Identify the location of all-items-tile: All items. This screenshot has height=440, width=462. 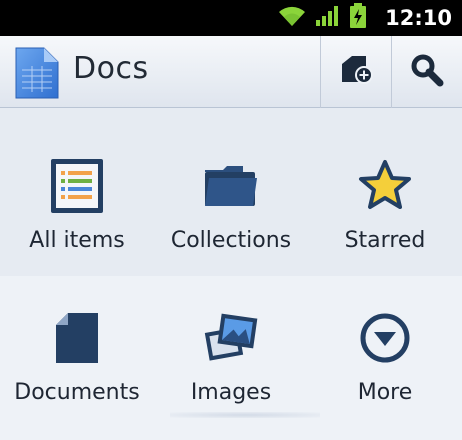
(77, 192).